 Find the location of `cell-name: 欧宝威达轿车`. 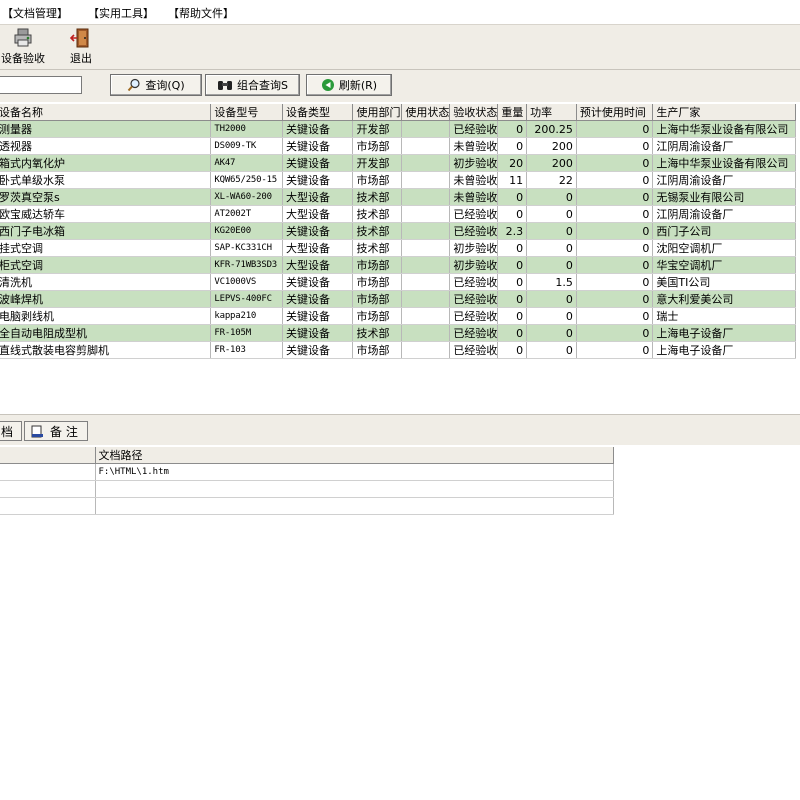

cell-name: 欧宝威达轿车 is located at coordinates (106, 214).